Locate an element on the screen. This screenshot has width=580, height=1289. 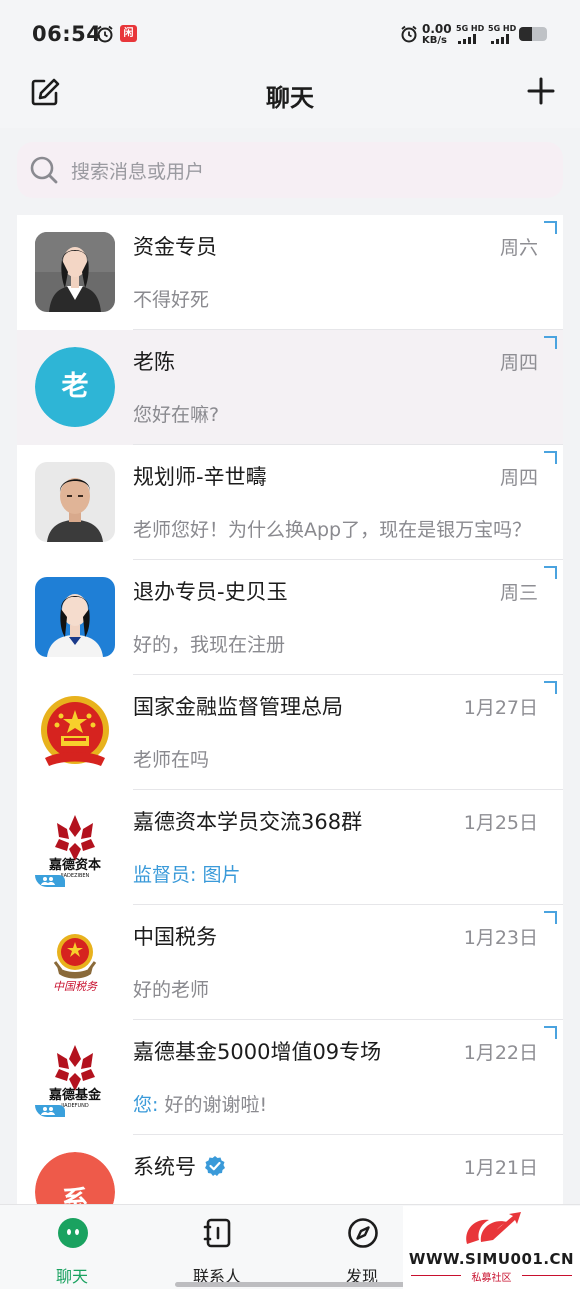
logo-subtext: JIADEFUND is located at coordinates (74, 1106).